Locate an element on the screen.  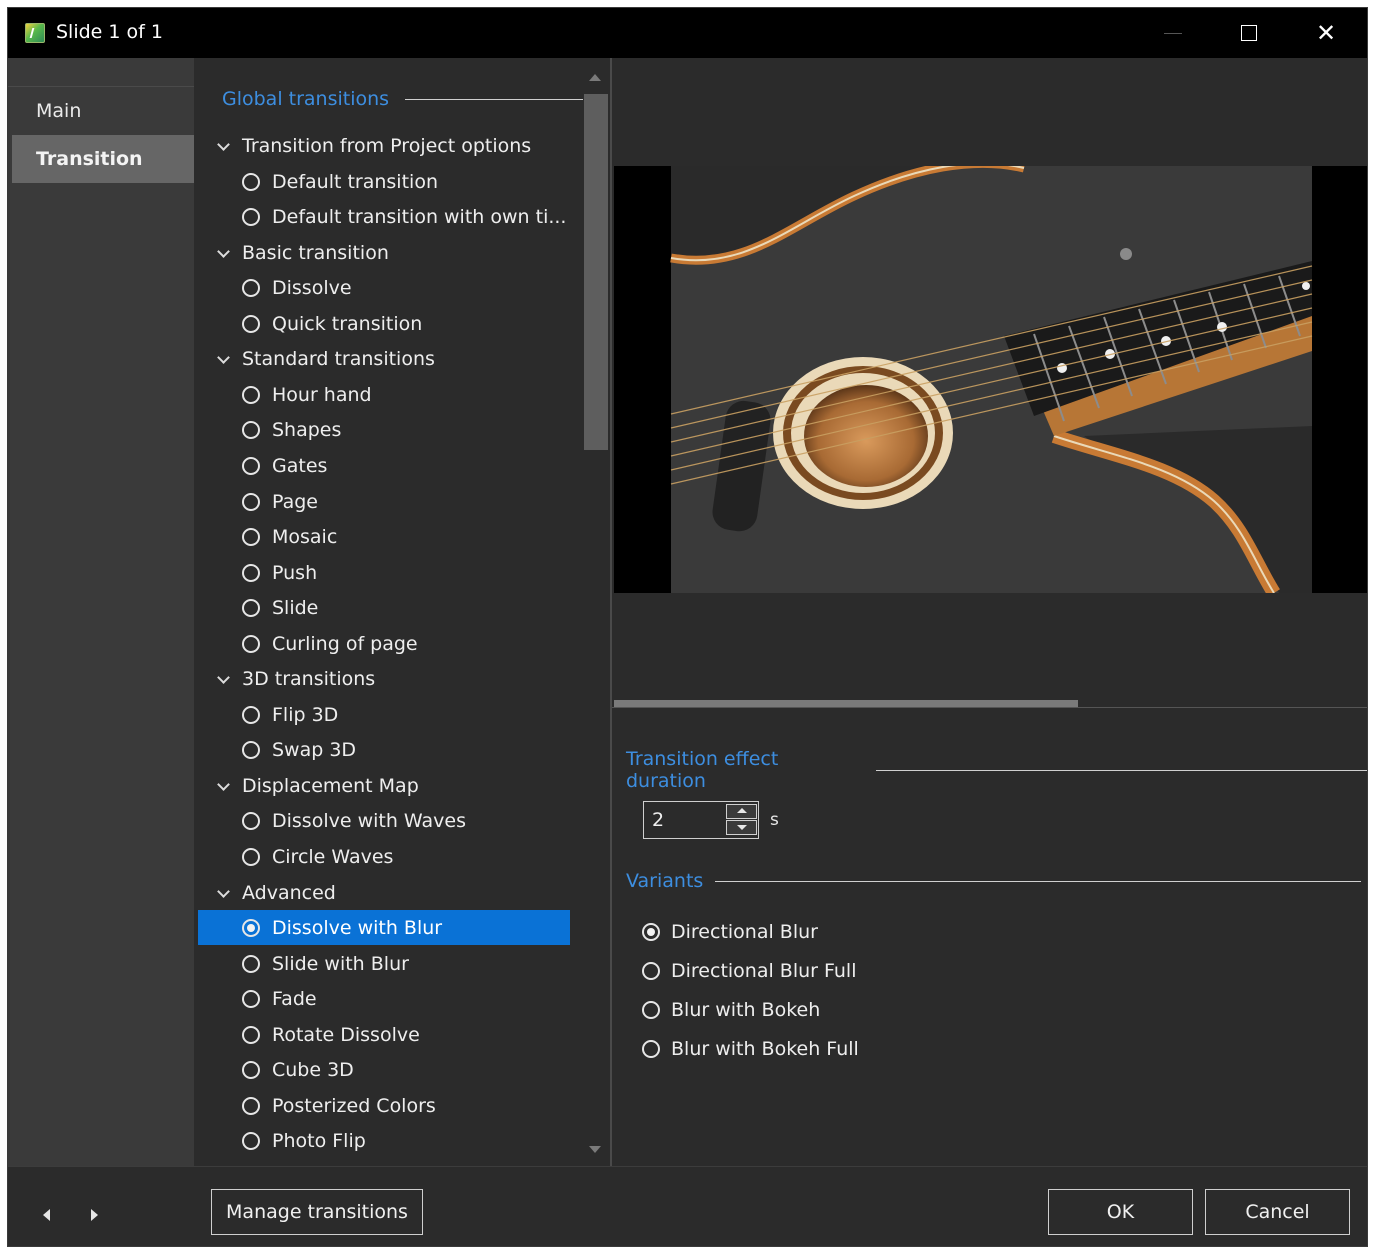
tree-group-row: Basic transition is located at coordinates (384, 252).